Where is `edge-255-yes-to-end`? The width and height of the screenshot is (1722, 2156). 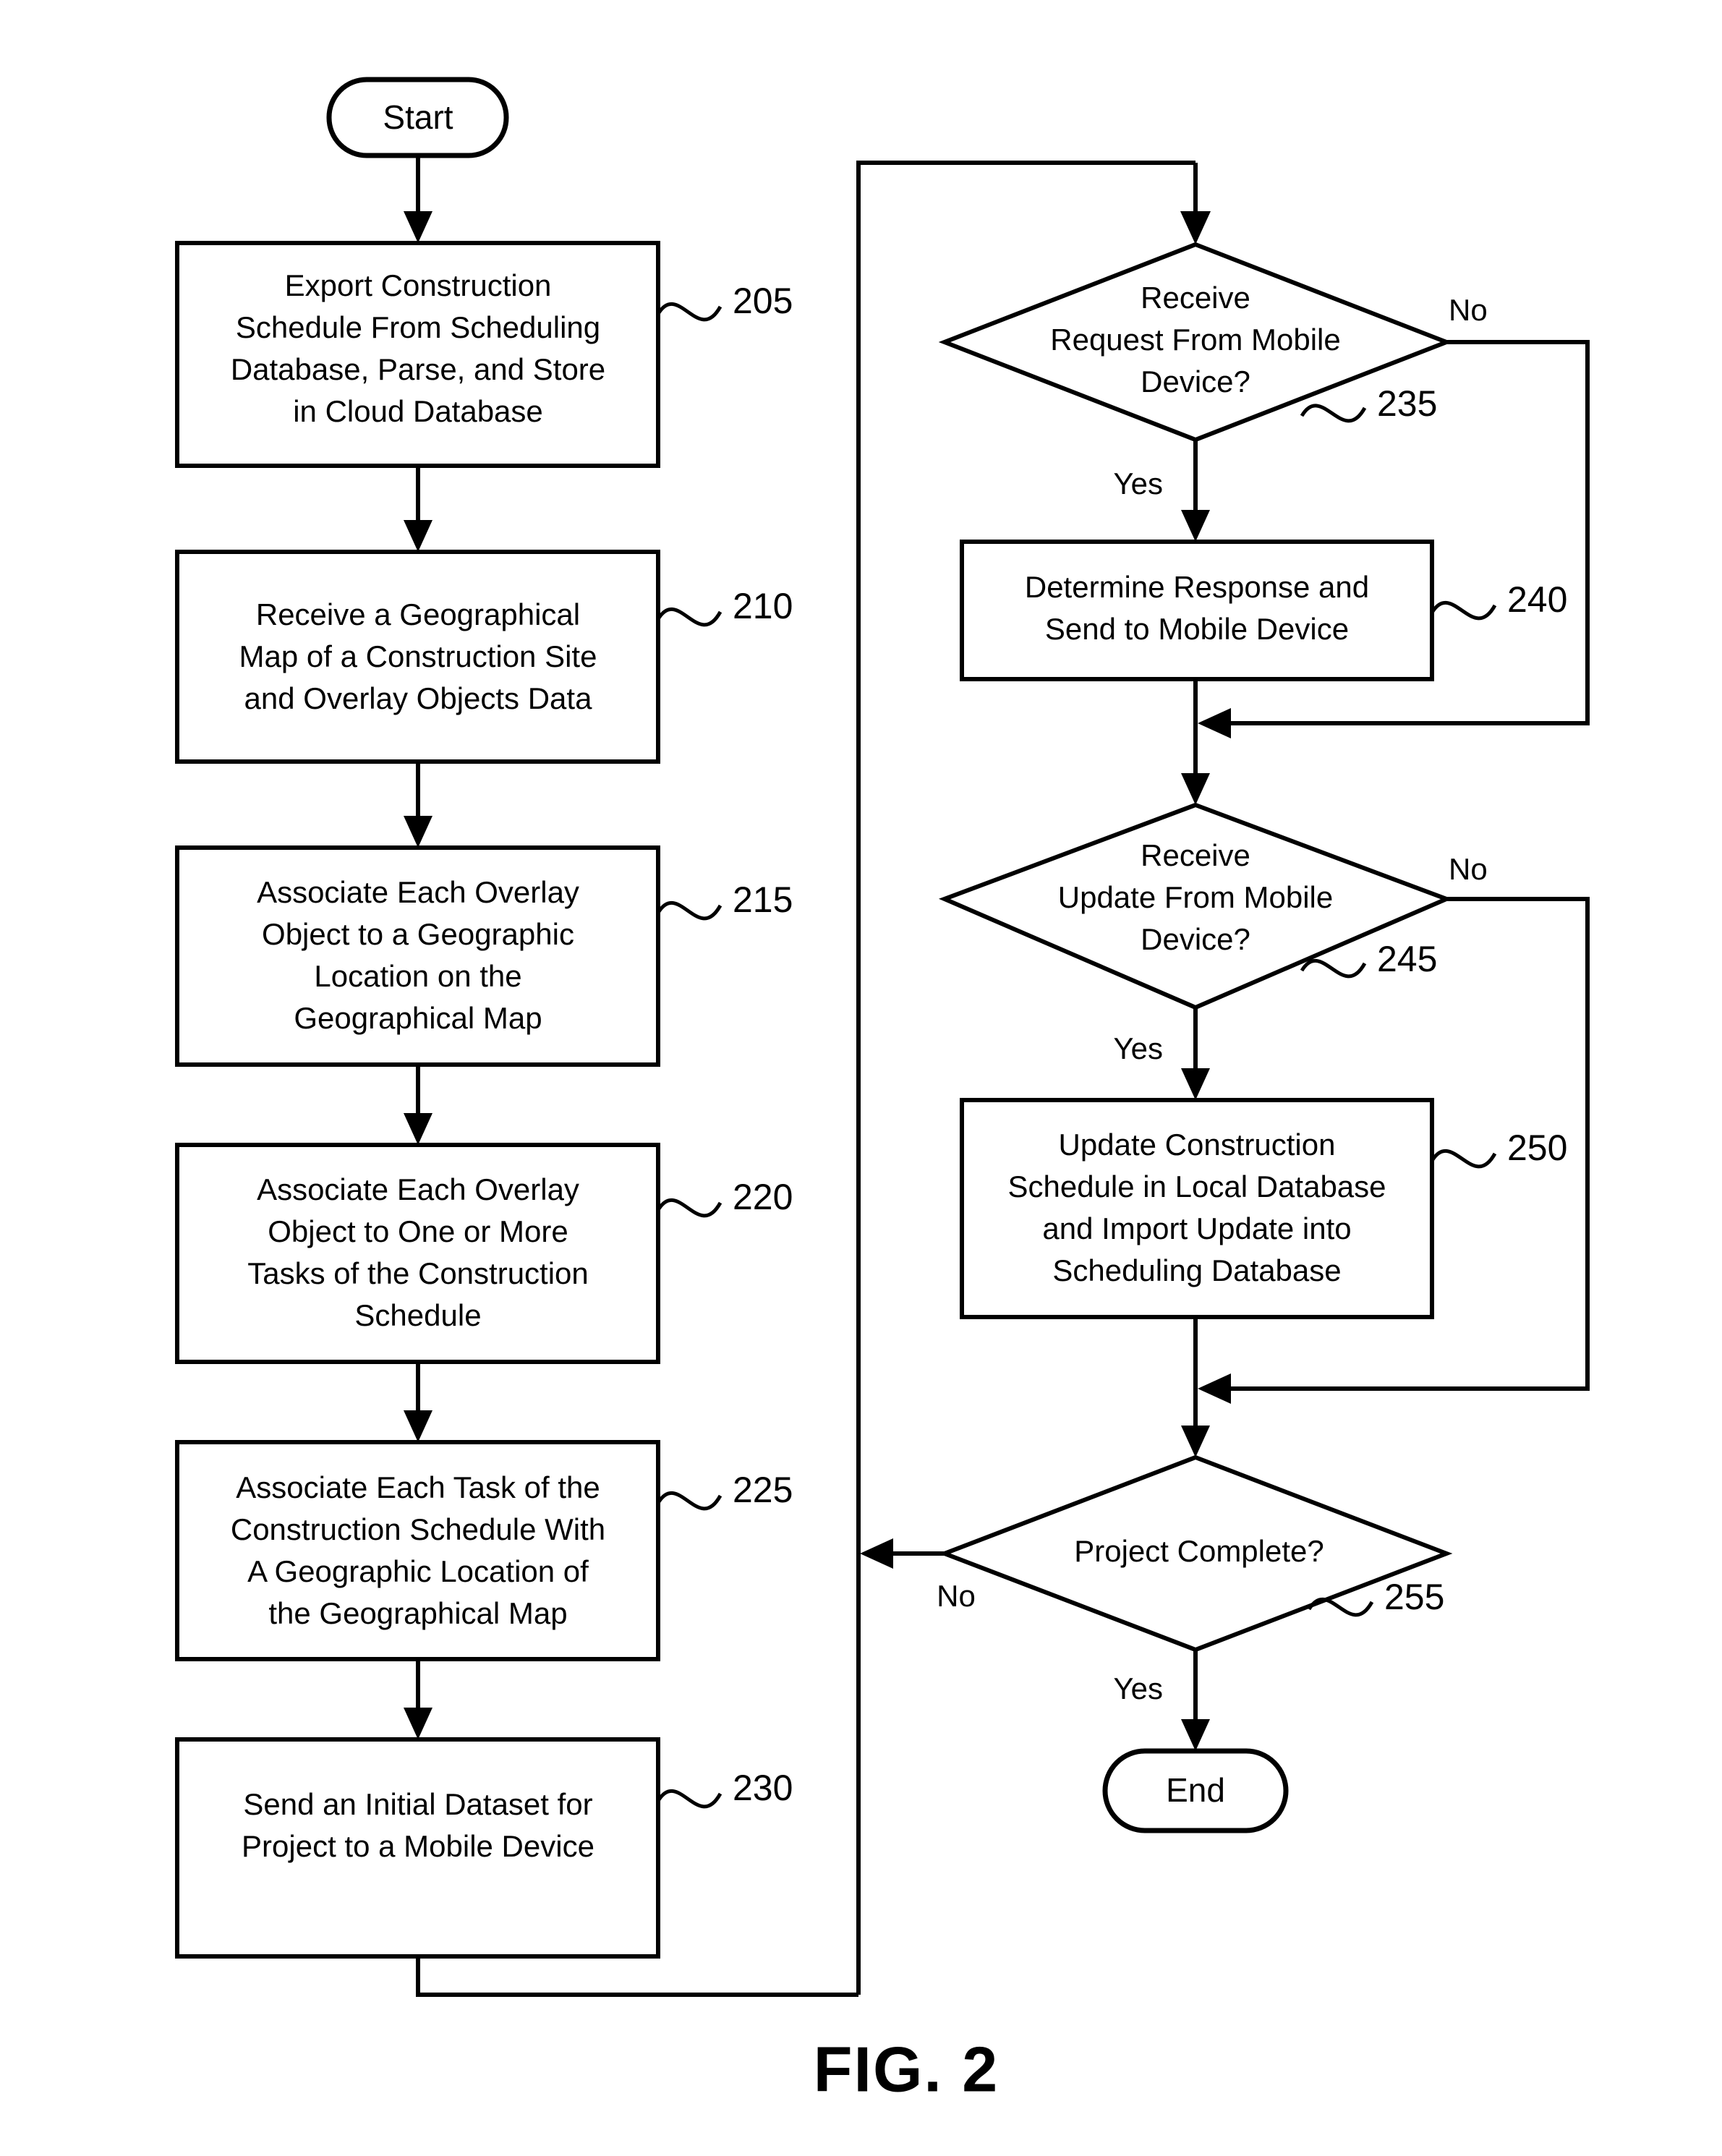
edge-255-yes-to-end is located at coordinates (1196, 1700).